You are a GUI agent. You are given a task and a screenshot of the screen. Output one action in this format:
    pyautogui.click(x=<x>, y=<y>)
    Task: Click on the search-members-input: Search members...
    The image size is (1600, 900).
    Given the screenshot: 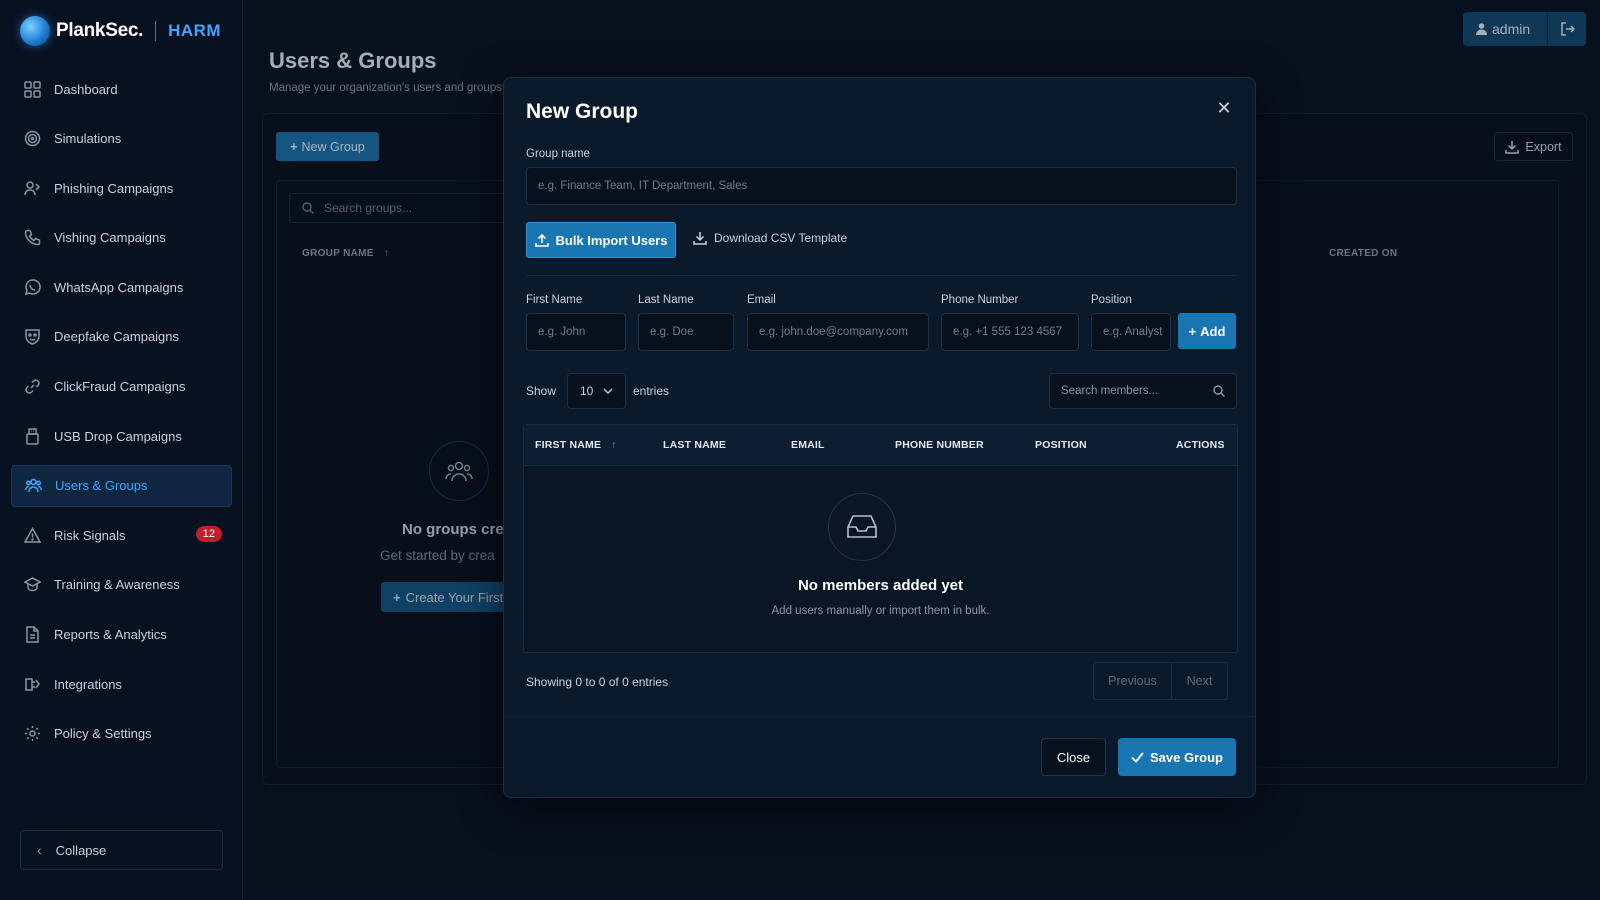 What is the action you would take?
    pyautogui.click(x=1143, y=391)
    